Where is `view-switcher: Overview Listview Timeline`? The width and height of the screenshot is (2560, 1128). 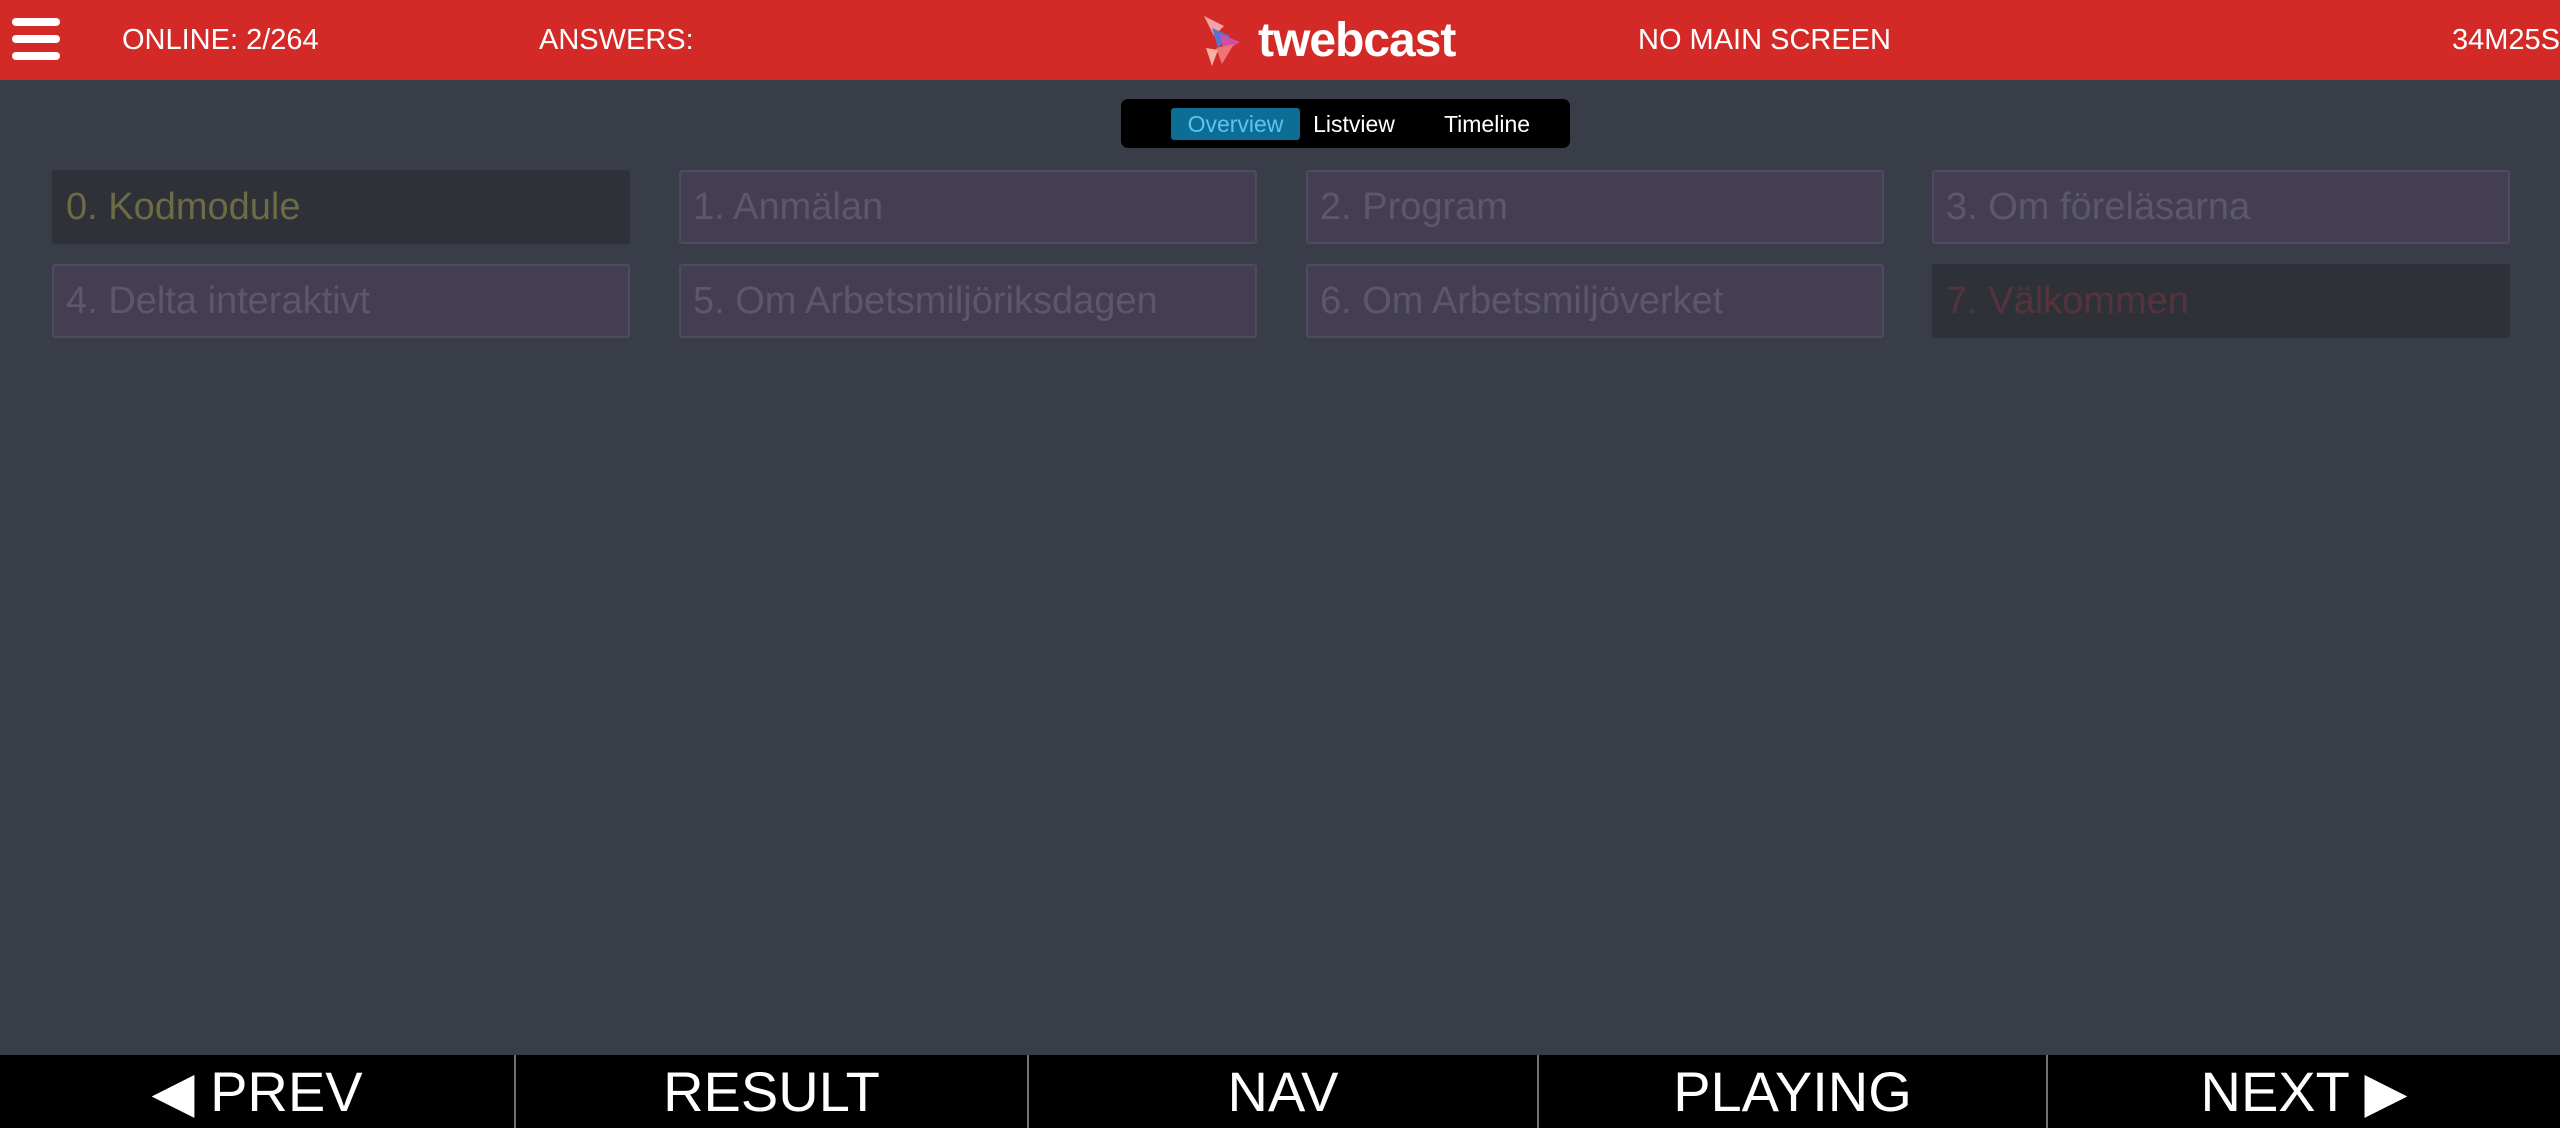 view-switcher: Overview Listview Timeline is located at coordinates (1345, 123).